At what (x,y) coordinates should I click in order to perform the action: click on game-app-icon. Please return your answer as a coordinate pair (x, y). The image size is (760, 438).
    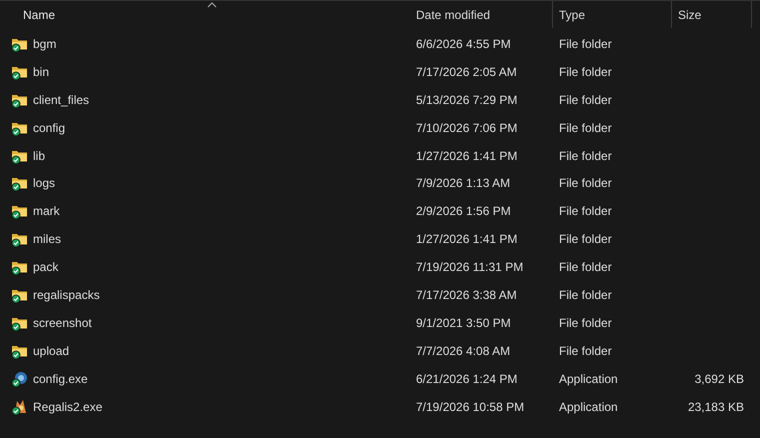
    Looking at the image, I should click on (19, 406).